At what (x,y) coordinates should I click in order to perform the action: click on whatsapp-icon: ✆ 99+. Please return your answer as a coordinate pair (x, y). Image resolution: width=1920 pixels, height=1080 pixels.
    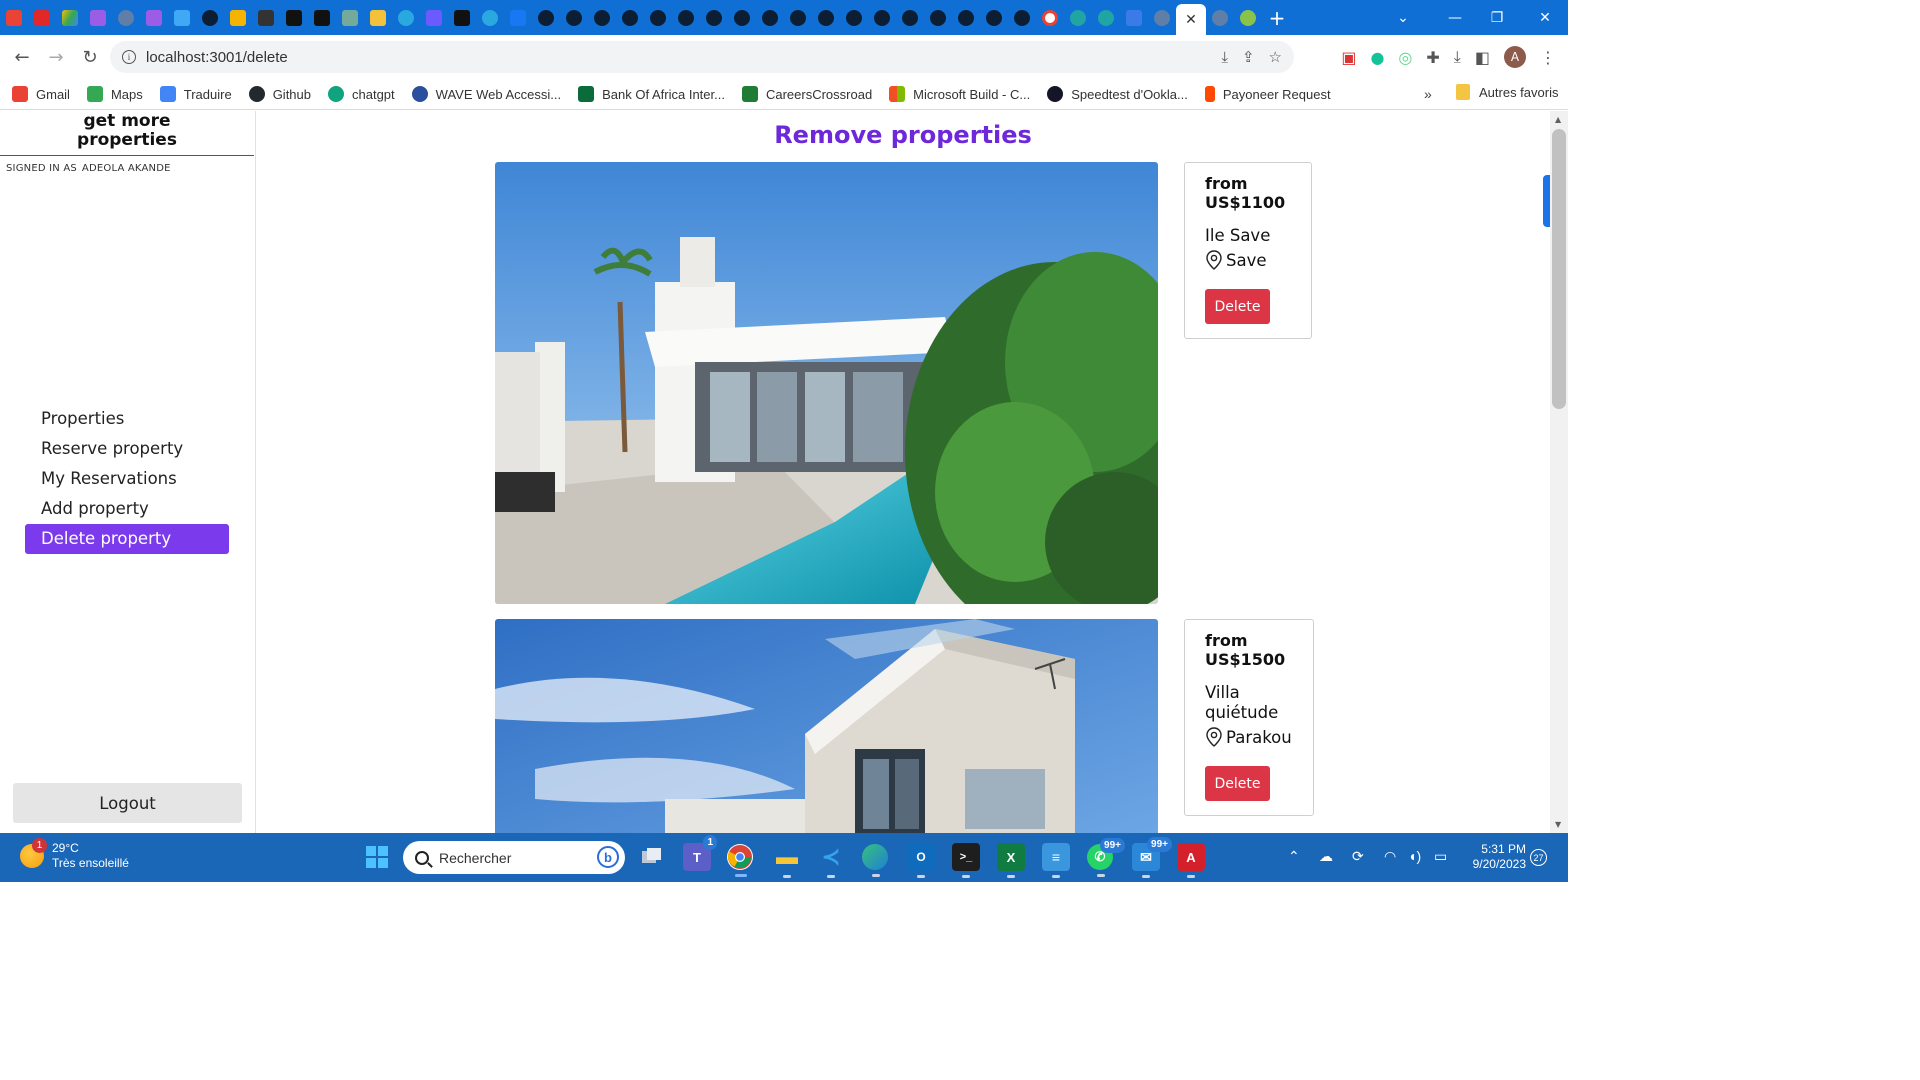
    Looking at the image, I should click on (1106, 857).